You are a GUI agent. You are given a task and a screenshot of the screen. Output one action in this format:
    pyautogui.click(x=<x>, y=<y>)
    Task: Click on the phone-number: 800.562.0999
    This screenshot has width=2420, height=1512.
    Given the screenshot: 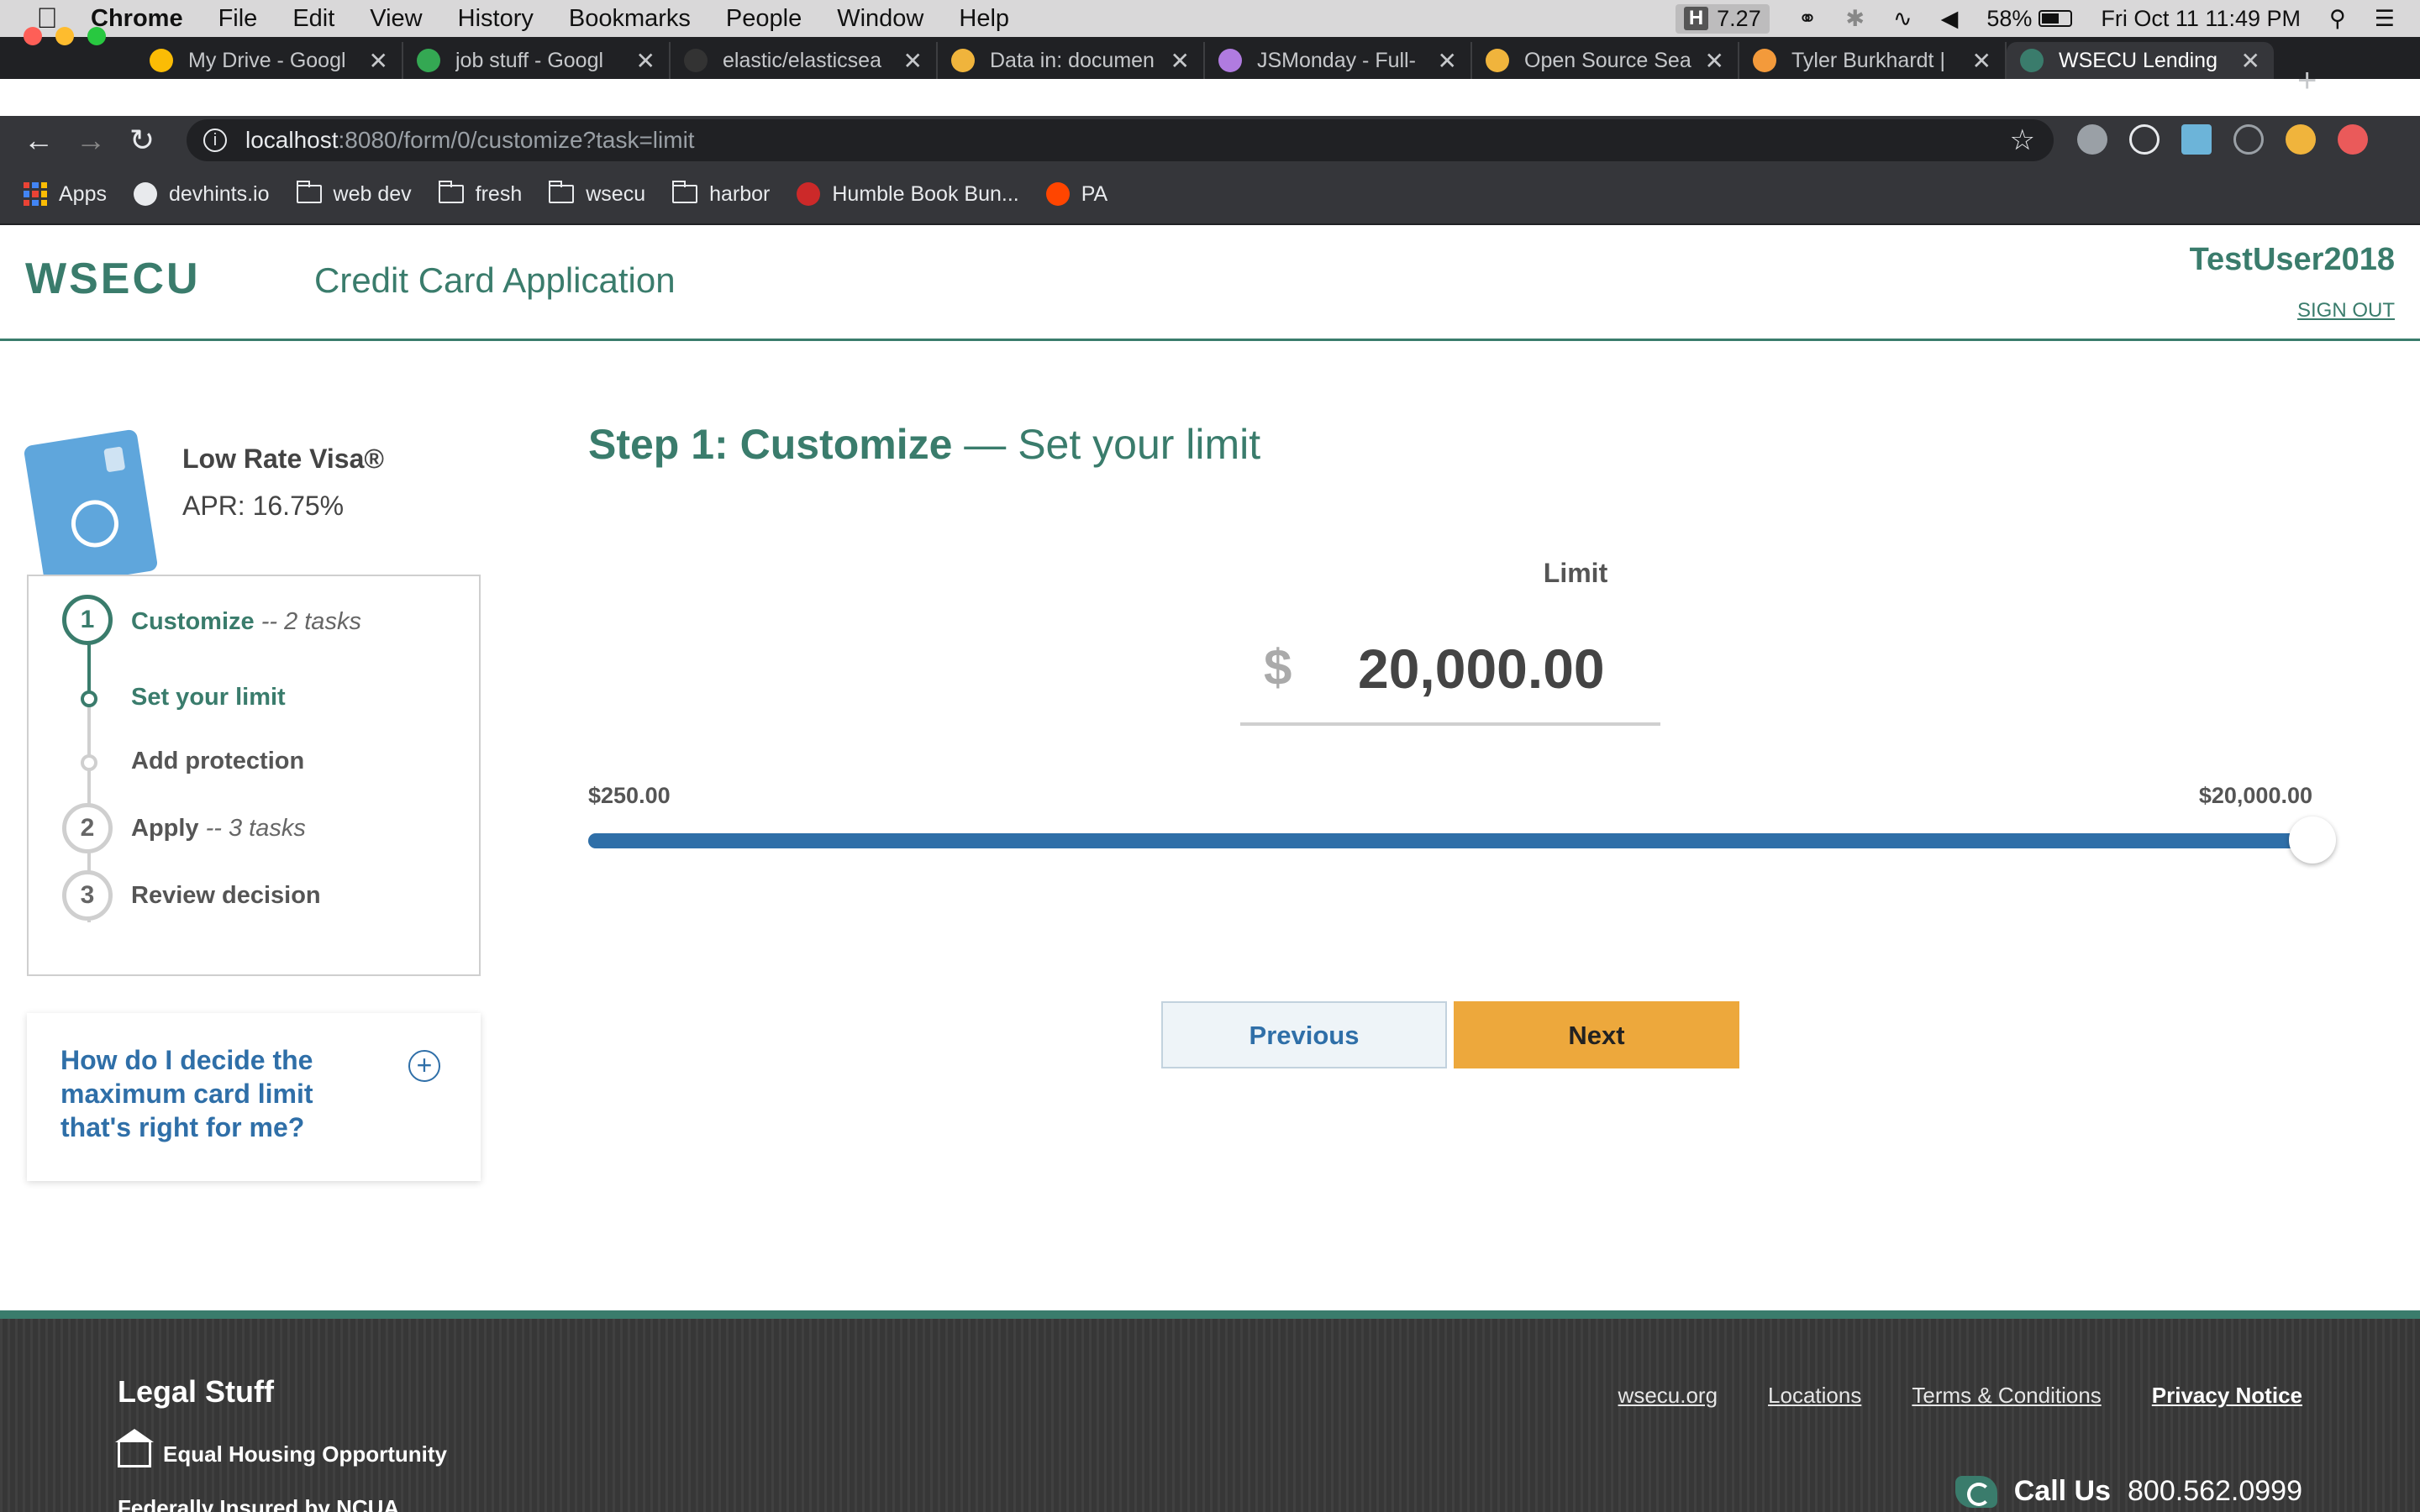 What is the action you would take?
    pyautogui.click(x=2215, y=1491)
    